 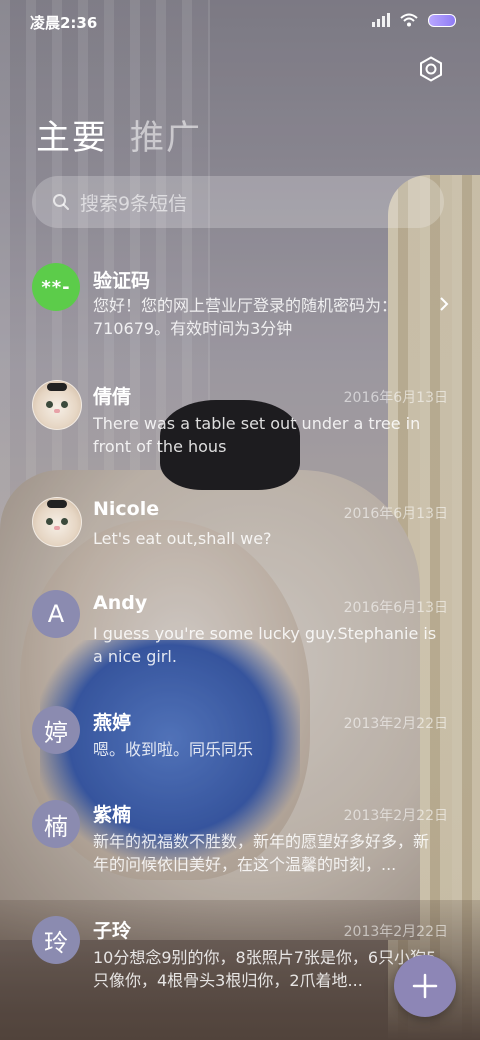 I want to click on new-message-button, so click(x=425, y=986).